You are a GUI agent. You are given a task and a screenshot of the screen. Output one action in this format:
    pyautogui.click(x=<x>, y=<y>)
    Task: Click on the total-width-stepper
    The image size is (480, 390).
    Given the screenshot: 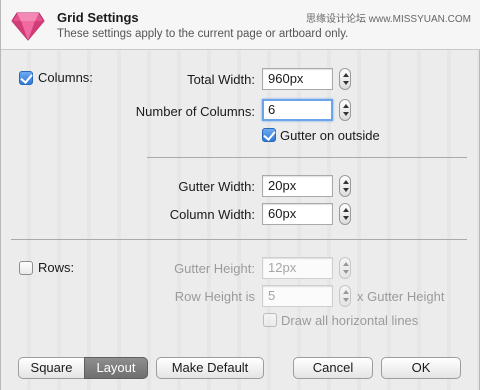 What is the action you would take?
    pyautogui.click(x=345, y=79)
    